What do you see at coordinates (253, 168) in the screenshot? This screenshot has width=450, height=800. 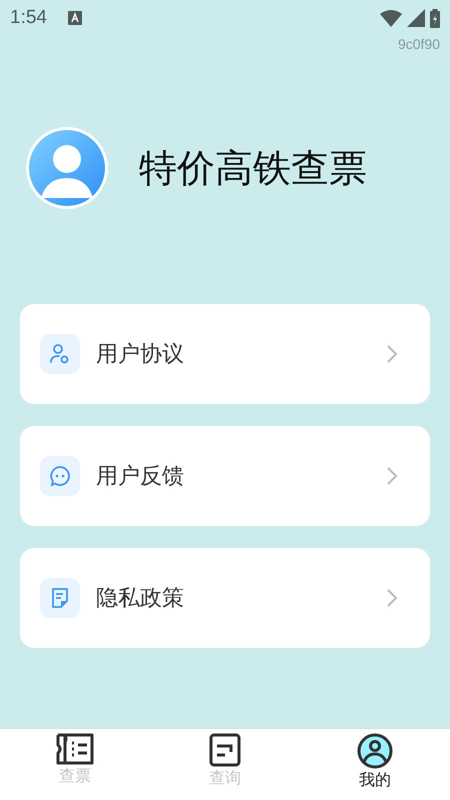 I see `app-title: 特价高铁查票` at bounding box center [253, 168].